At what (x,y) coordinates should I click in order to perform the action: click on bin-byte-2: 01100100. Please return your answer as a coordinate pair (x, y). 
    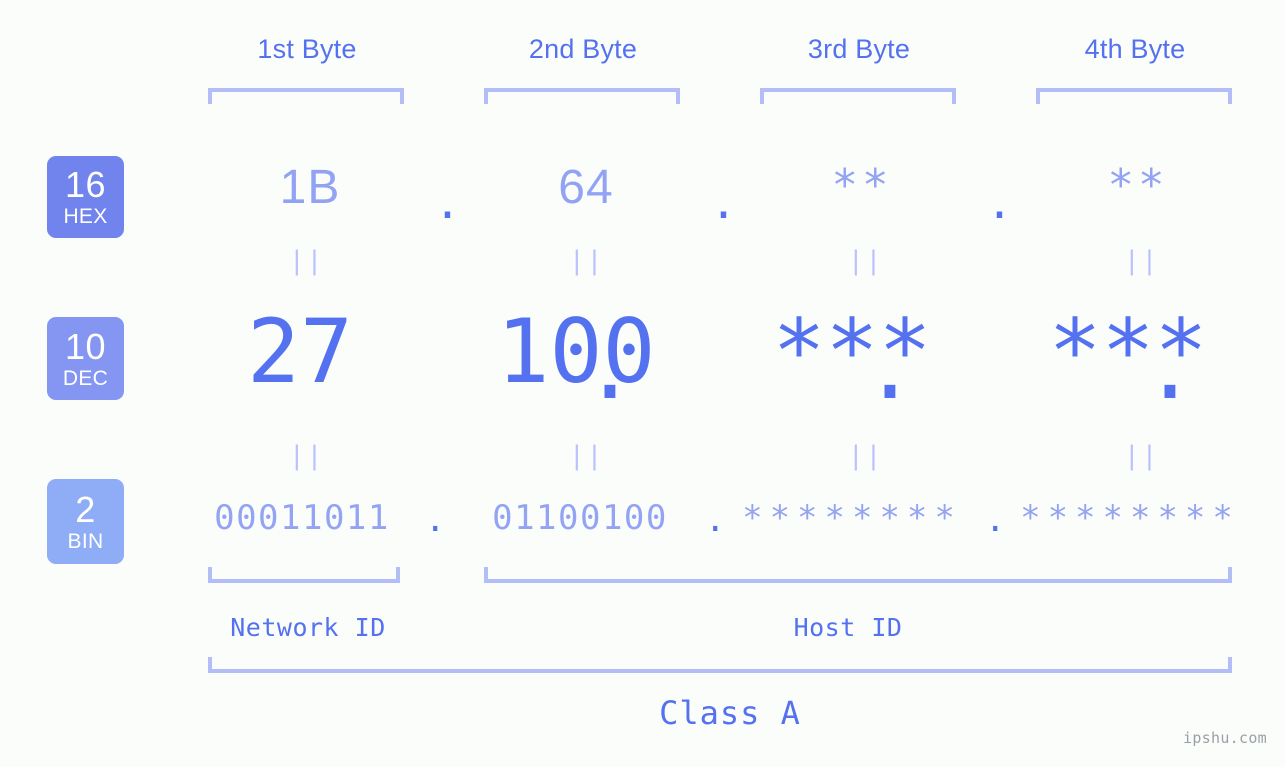
    Looking at the image, I should click on (580, 518).